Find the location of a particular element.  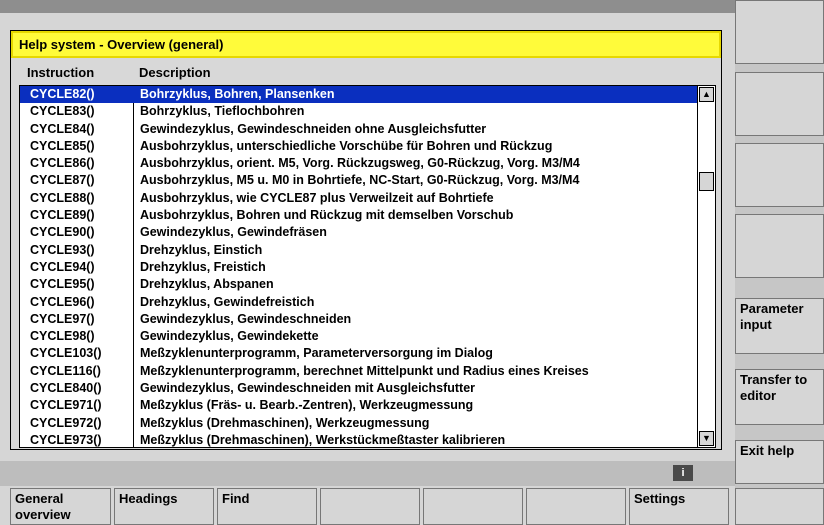

instruction-name: CYCLE94() is located at coordinates (62, 266).